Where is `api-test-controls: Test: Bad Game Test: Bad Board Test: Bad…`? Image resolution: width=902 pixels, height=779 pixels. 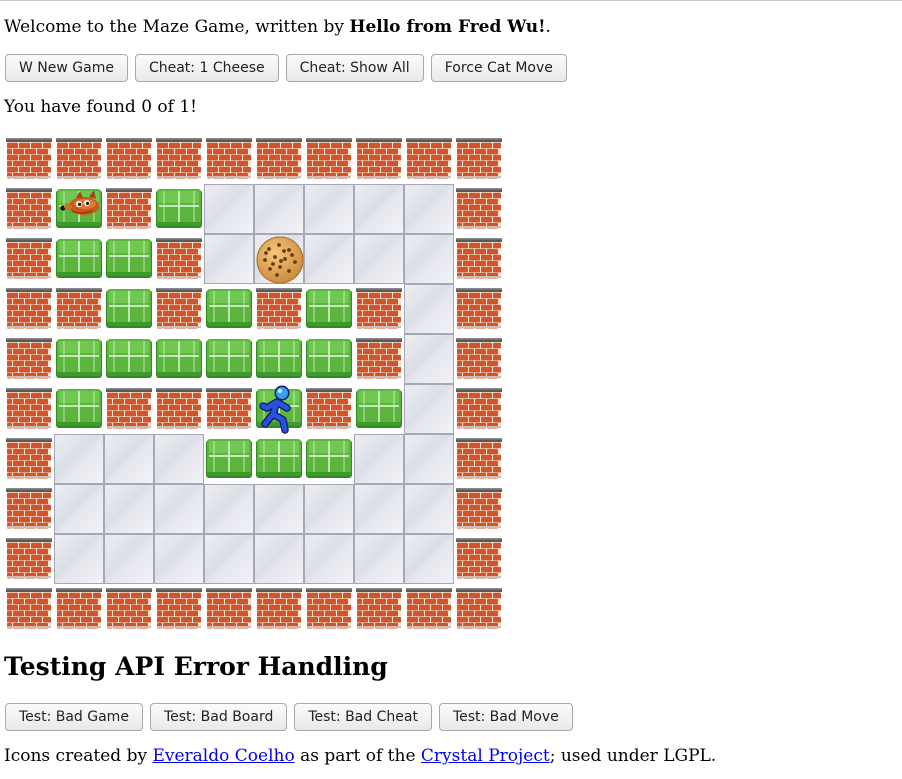 api-test-controls: Test: Bad Game Test: Bad Board Test: Bad… is located at coordinates (289, 717).